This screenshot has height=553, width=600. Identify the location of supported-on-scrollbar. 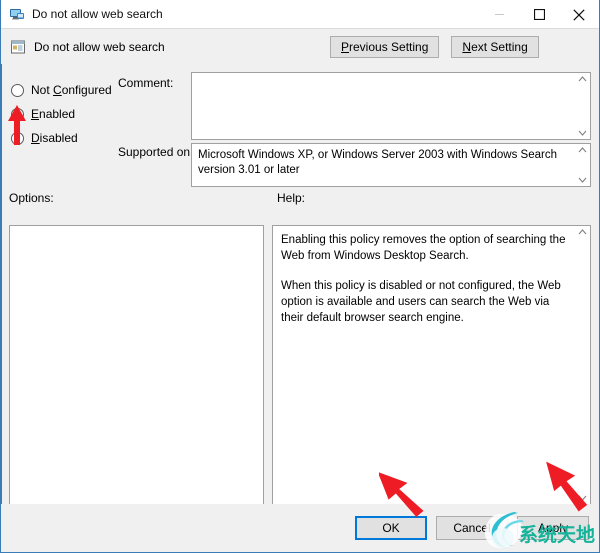
(582, 165).